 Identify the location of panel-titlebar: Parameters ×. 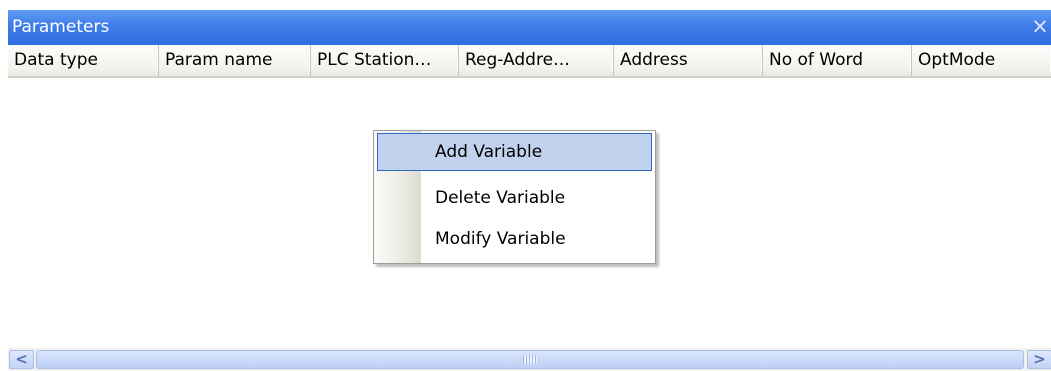
(529, 27).